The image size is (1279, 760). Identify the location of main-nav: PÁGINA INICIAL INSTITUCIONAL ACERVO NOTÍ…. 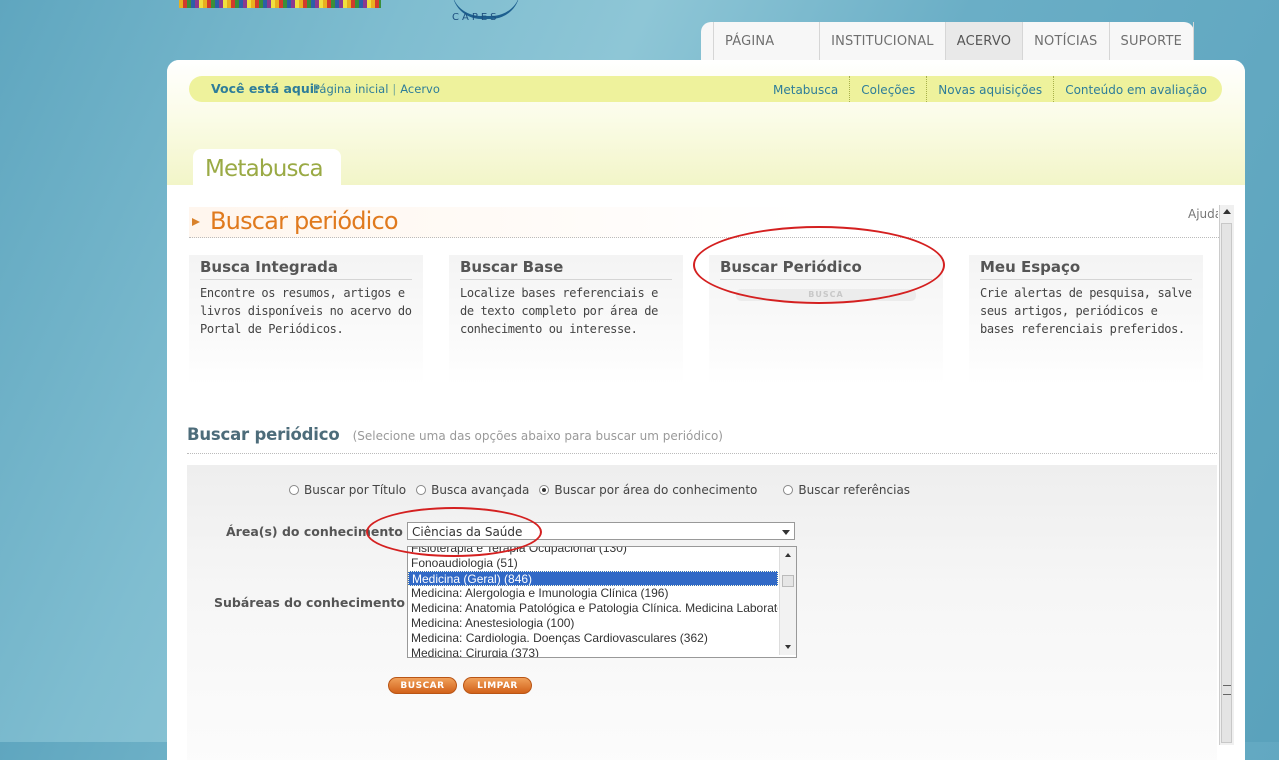
(947, 55).